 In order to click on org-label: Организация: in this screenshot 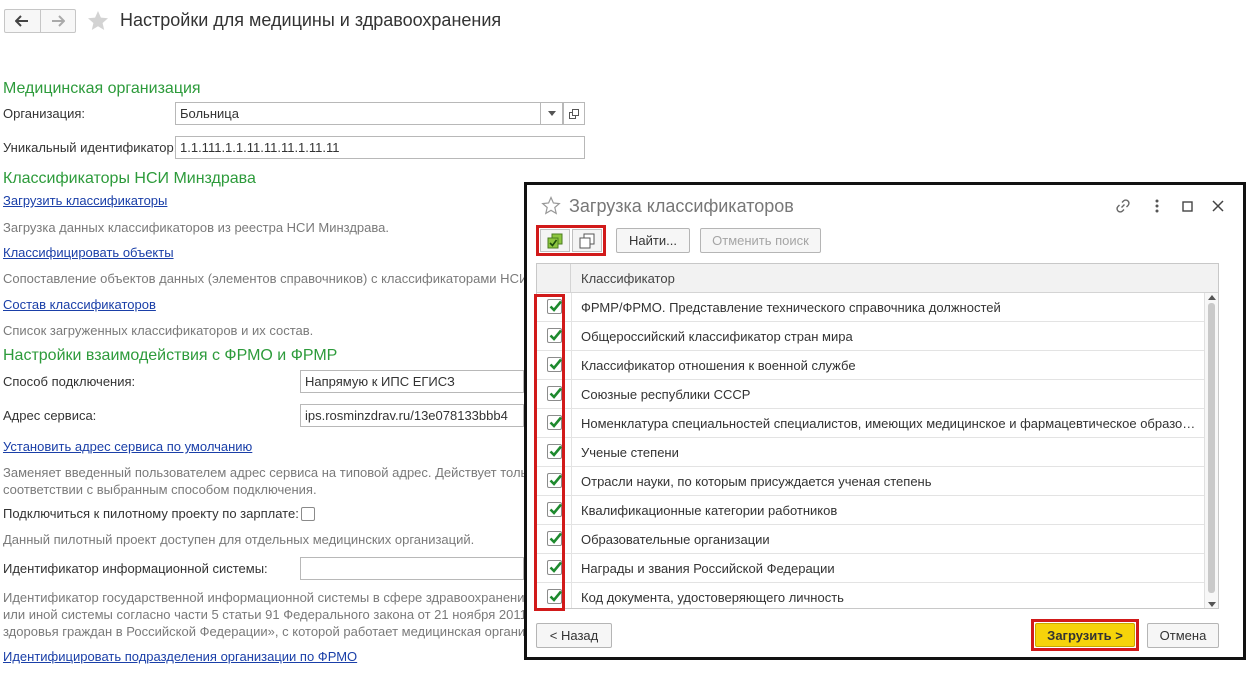, I will do `click(44, 113)`.